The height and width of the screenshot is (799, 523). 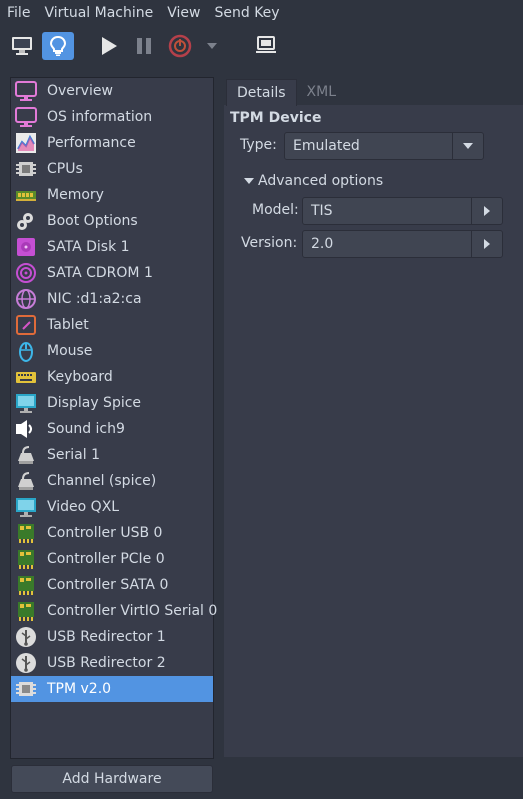 What do you see at coordinates (261, 92) in the screenshot?
I see `tab-details: Details` at bounding box center [261, 92].